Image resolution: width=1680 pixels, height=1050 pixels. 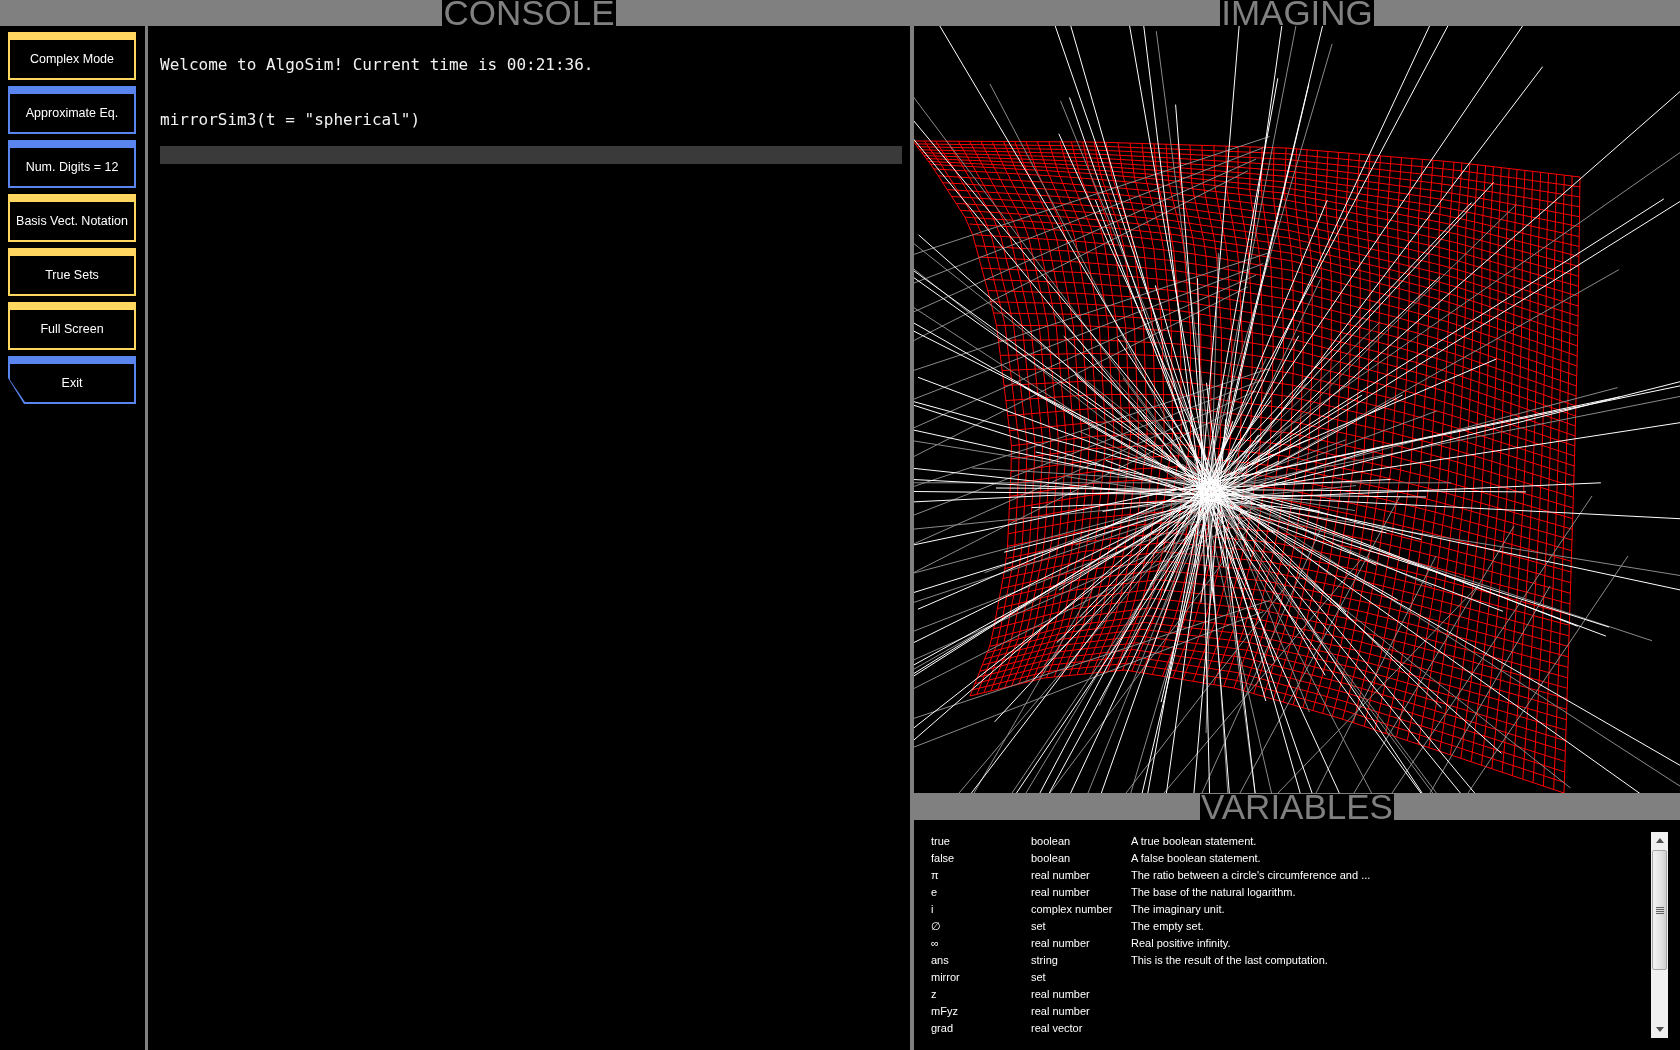 What do you see at coordinates (1178, 909) in the screenshot?
I see `variable-description: The imaginary unit.` at bounding box center [1178, 909].